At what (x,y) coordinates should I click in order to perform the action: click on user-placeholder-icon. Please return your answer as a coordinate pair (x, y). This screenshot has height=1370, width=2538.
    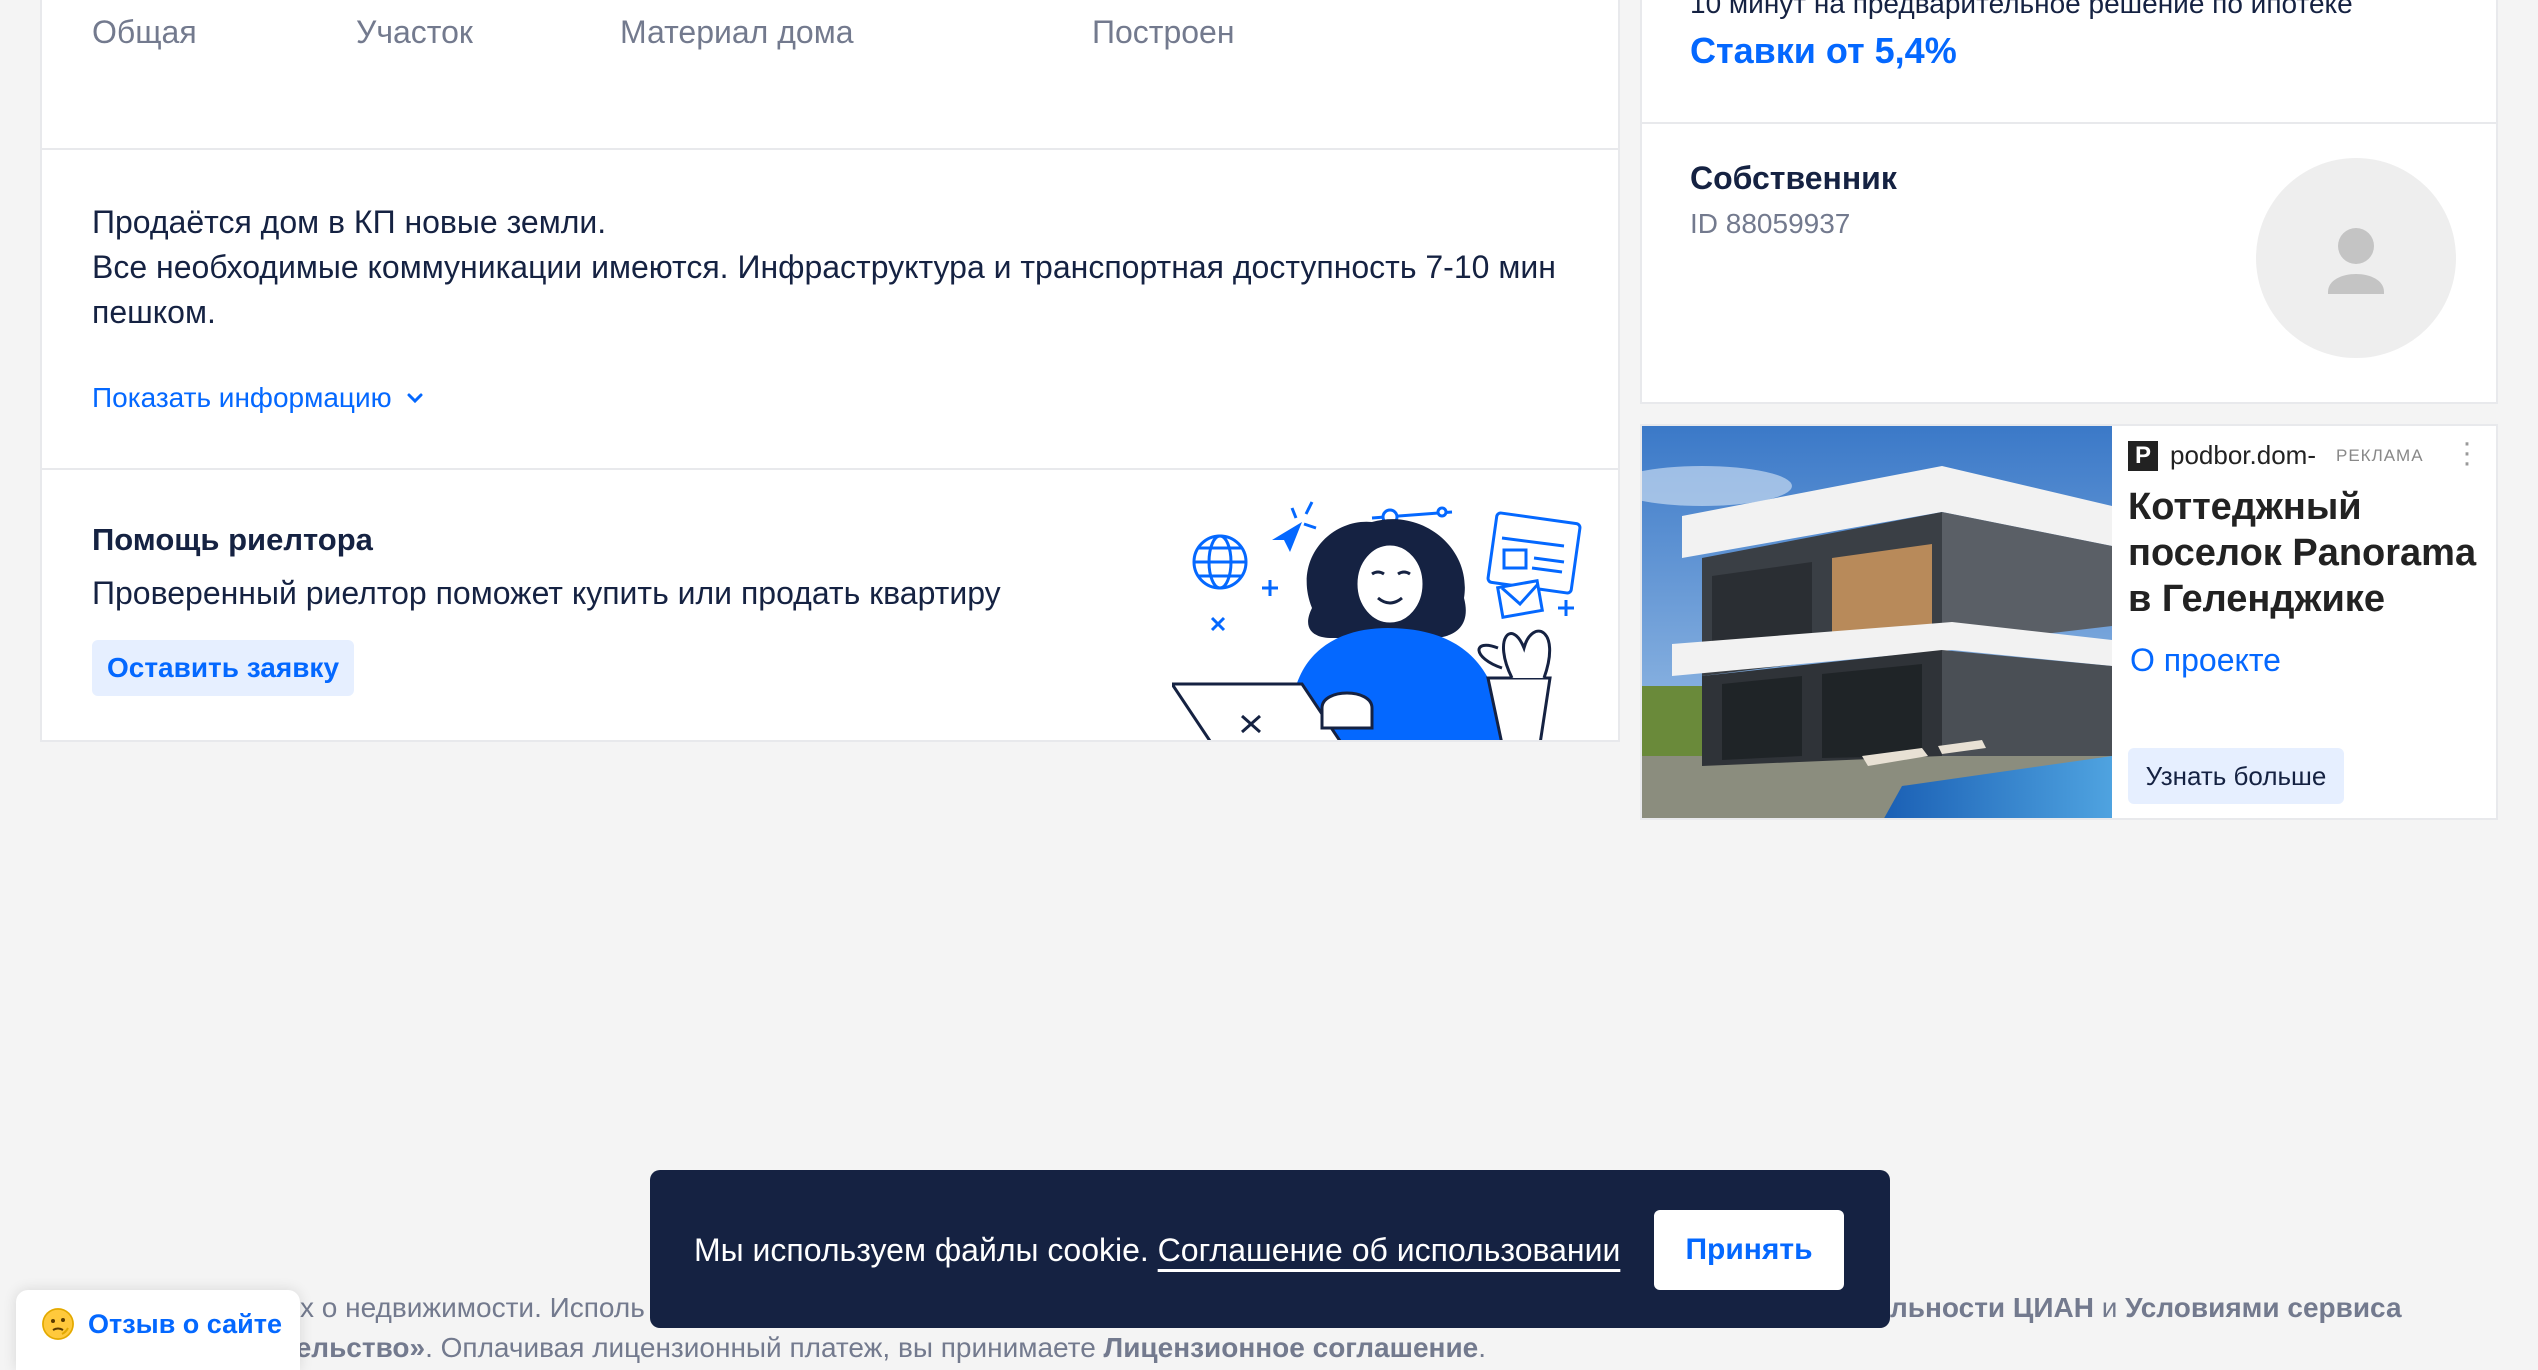
    Looking at the image, I should click on (2356, 261).